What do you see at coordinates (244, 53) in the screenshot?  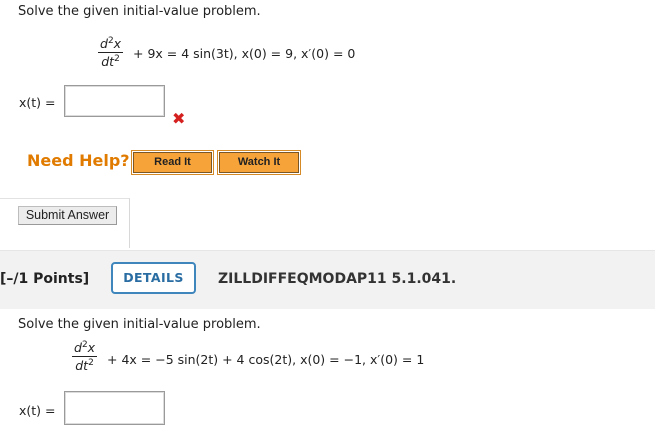 I see `equation-text: + 9x = 4 sin(3t), x(0) = 9, x′(0) = 0` at bounding box center [244, 53].